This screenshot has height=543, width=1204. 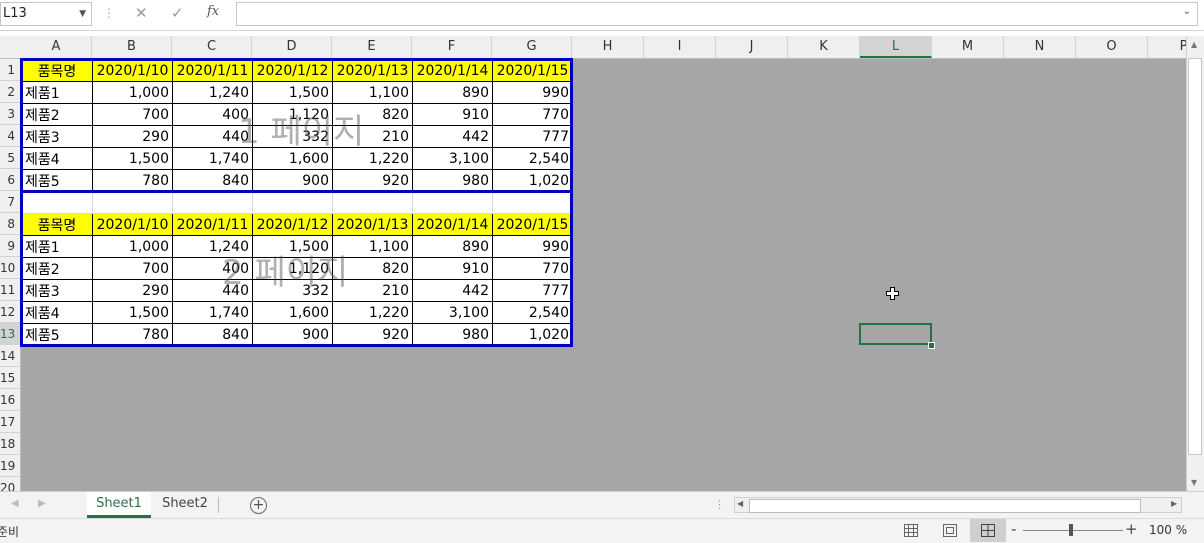 I want to click on cell: 290, so click(x=132, y=290).